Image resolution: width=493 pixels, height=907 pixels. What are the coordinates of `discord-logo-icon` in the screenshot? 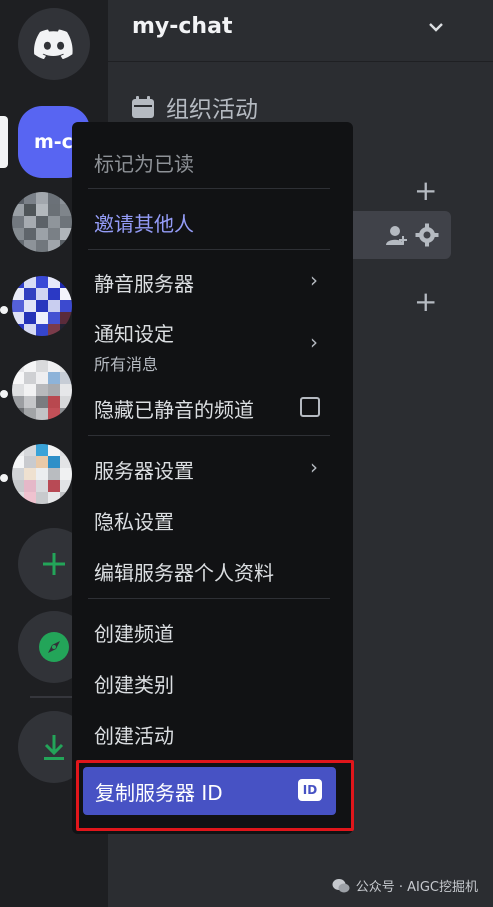 It's located at (53, 44).